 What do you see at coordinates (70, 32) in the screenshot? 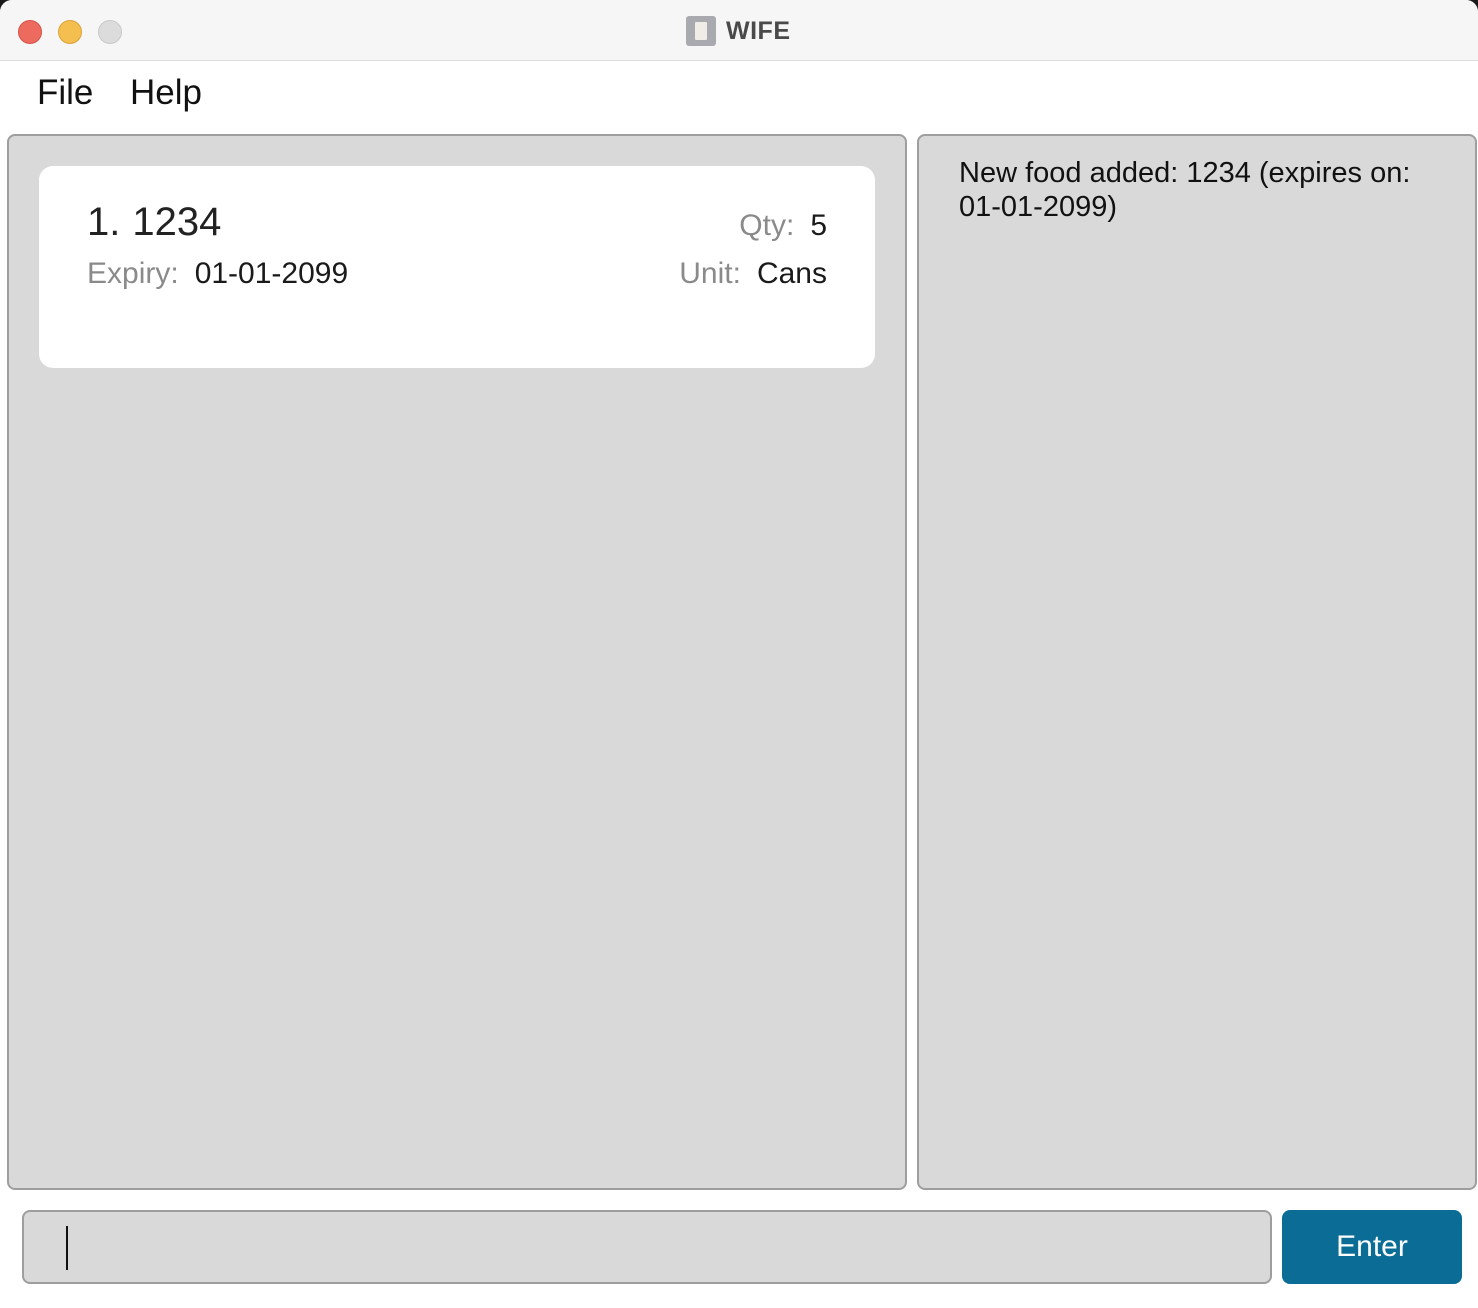
I see `minimize-window-button` at bounding box center [70, 32].